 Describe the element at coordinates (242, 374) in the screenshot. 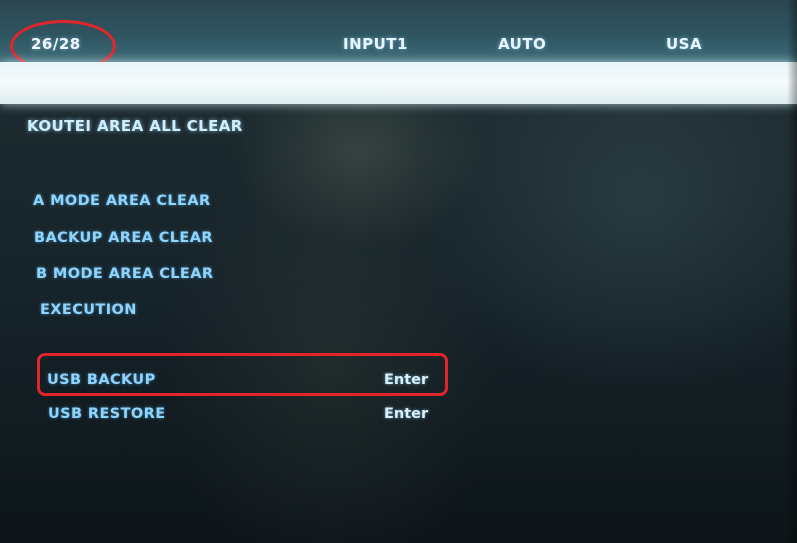

I see `usb-backup-annotation-box` at that location.